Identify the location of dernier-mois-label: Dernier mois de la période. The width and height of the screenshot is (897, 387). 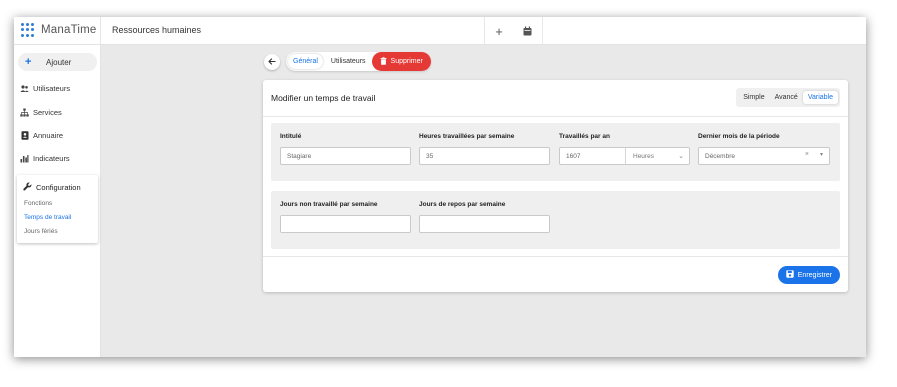
(739, 136).